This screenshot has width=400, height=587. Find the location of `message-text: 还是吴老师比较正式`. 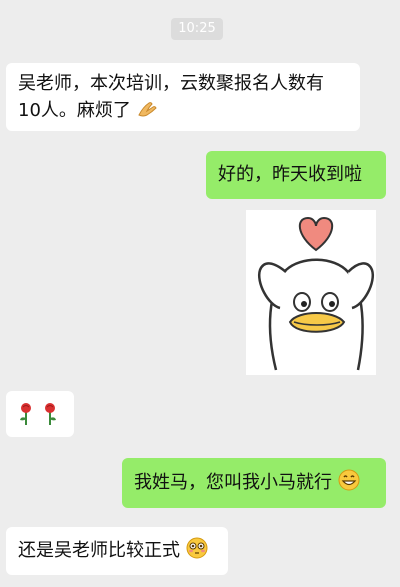

message-text: 还是吴老师比较正式 is located at coordinates (99, 550).